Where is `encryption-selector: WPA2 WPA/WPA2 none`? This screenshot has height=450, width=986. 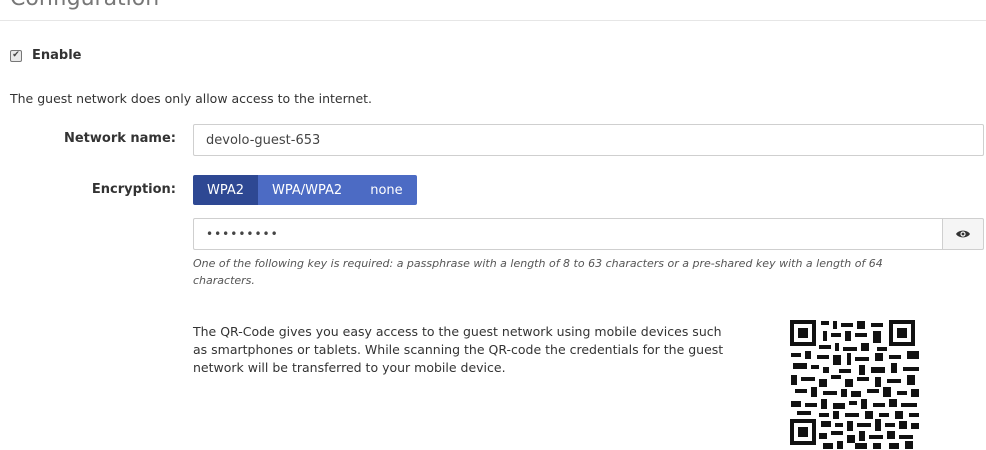 encryption-selector: WPA2 WPA/WPA2 none is located at coordinates (305, 190).